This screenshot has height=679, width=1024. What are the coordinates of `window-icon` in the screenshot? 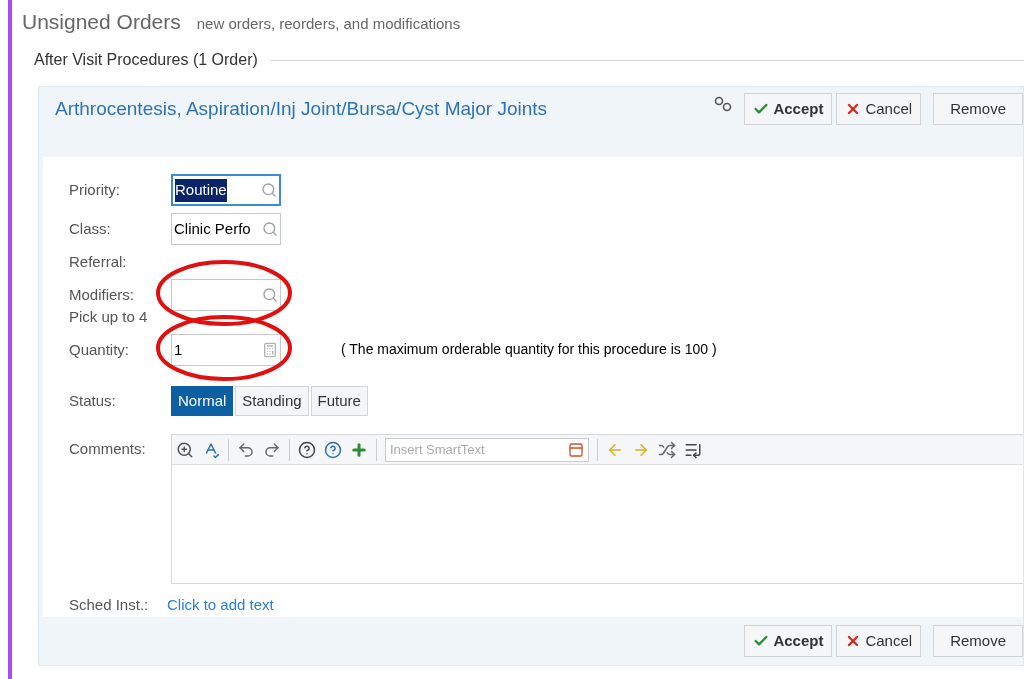 It's located at (576, 449).